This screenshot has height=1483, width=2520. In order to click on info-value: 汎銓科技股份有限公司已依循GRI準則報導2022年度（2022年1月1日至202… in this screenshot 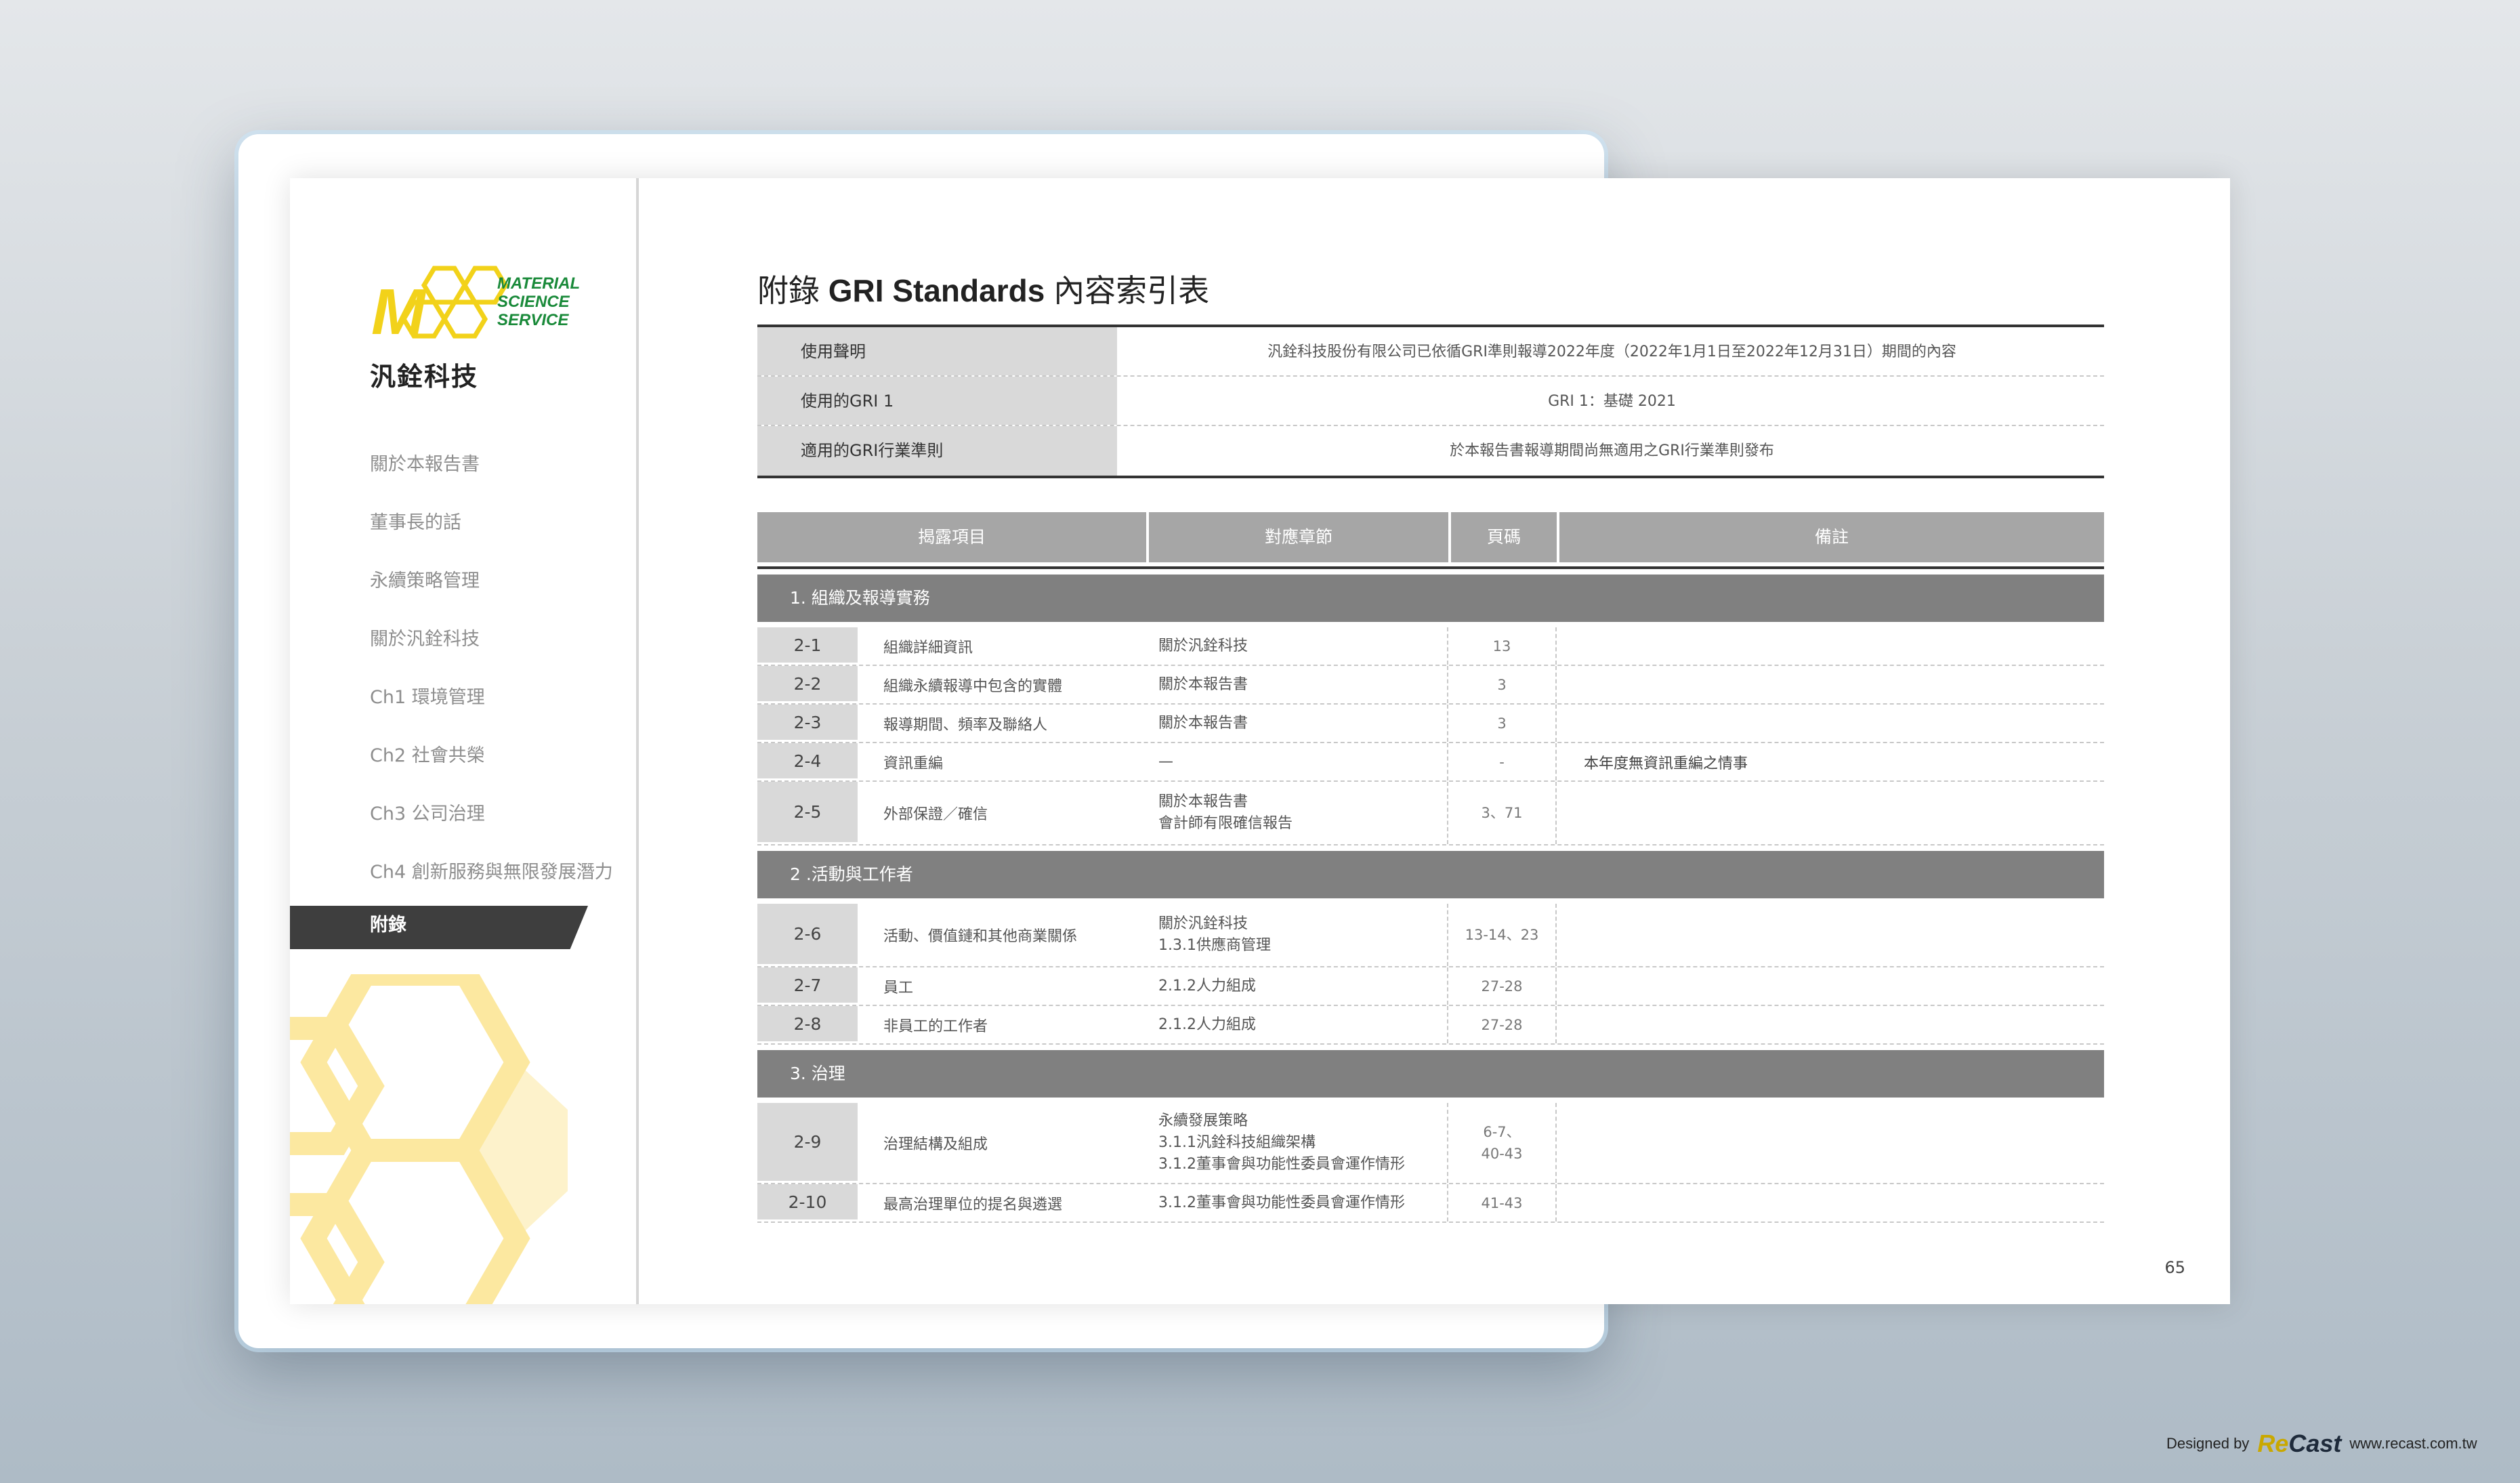, I will do `click(1611, 351)`.